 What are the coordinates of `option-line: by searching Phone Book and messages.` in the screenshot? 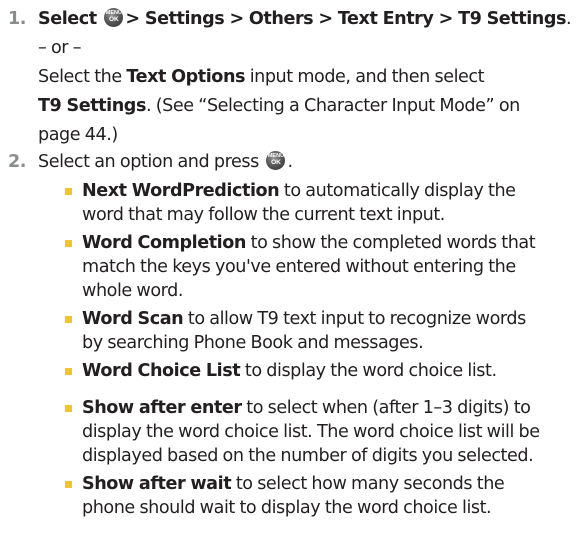 It's located at (253, 343).